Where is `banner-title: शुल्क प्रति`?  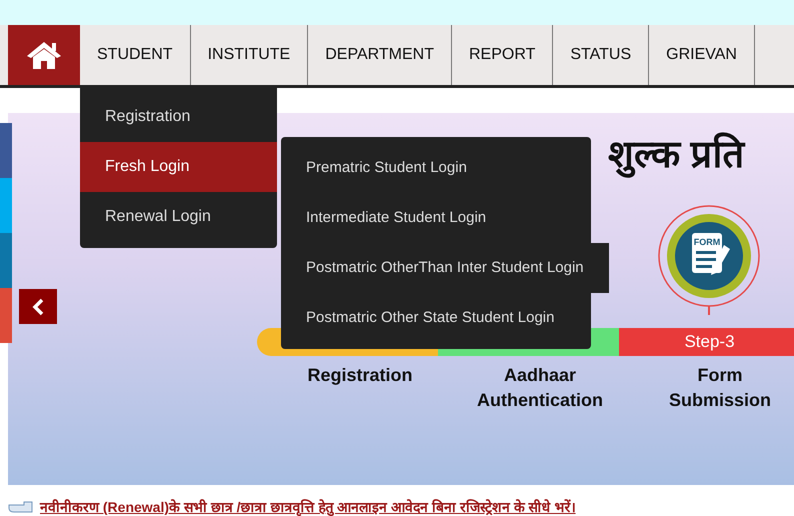 banner-title: शुल्क प्रति is located at coordinates (676, 155).